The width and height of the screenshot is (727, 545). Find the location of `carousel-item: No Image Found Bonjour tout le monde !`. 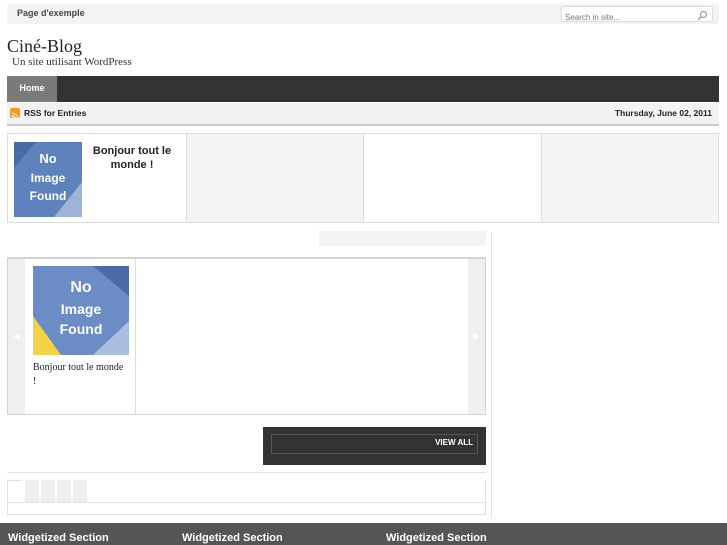

carousel-item: No Image Found Bonjour tout le monde ! is located at coordinates (80, 336).